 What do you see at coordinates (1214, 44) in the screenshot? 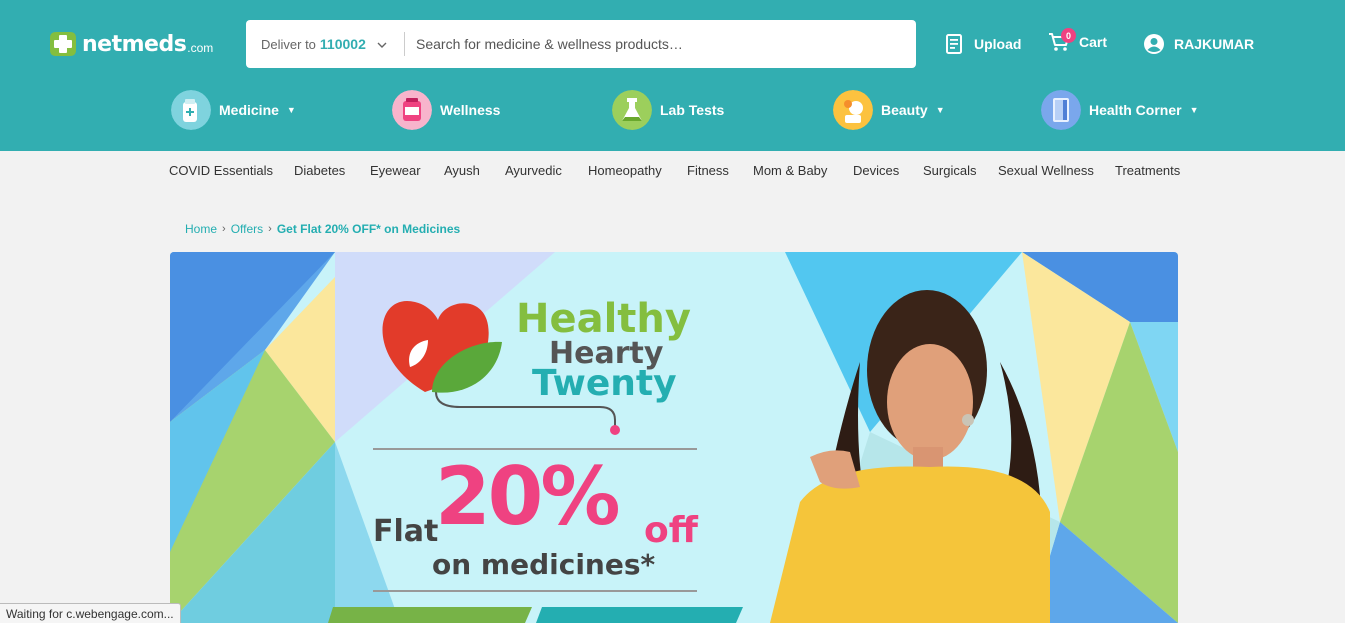
I see `user-name: RAJKUMAR` at bounding box center [1214, 44].